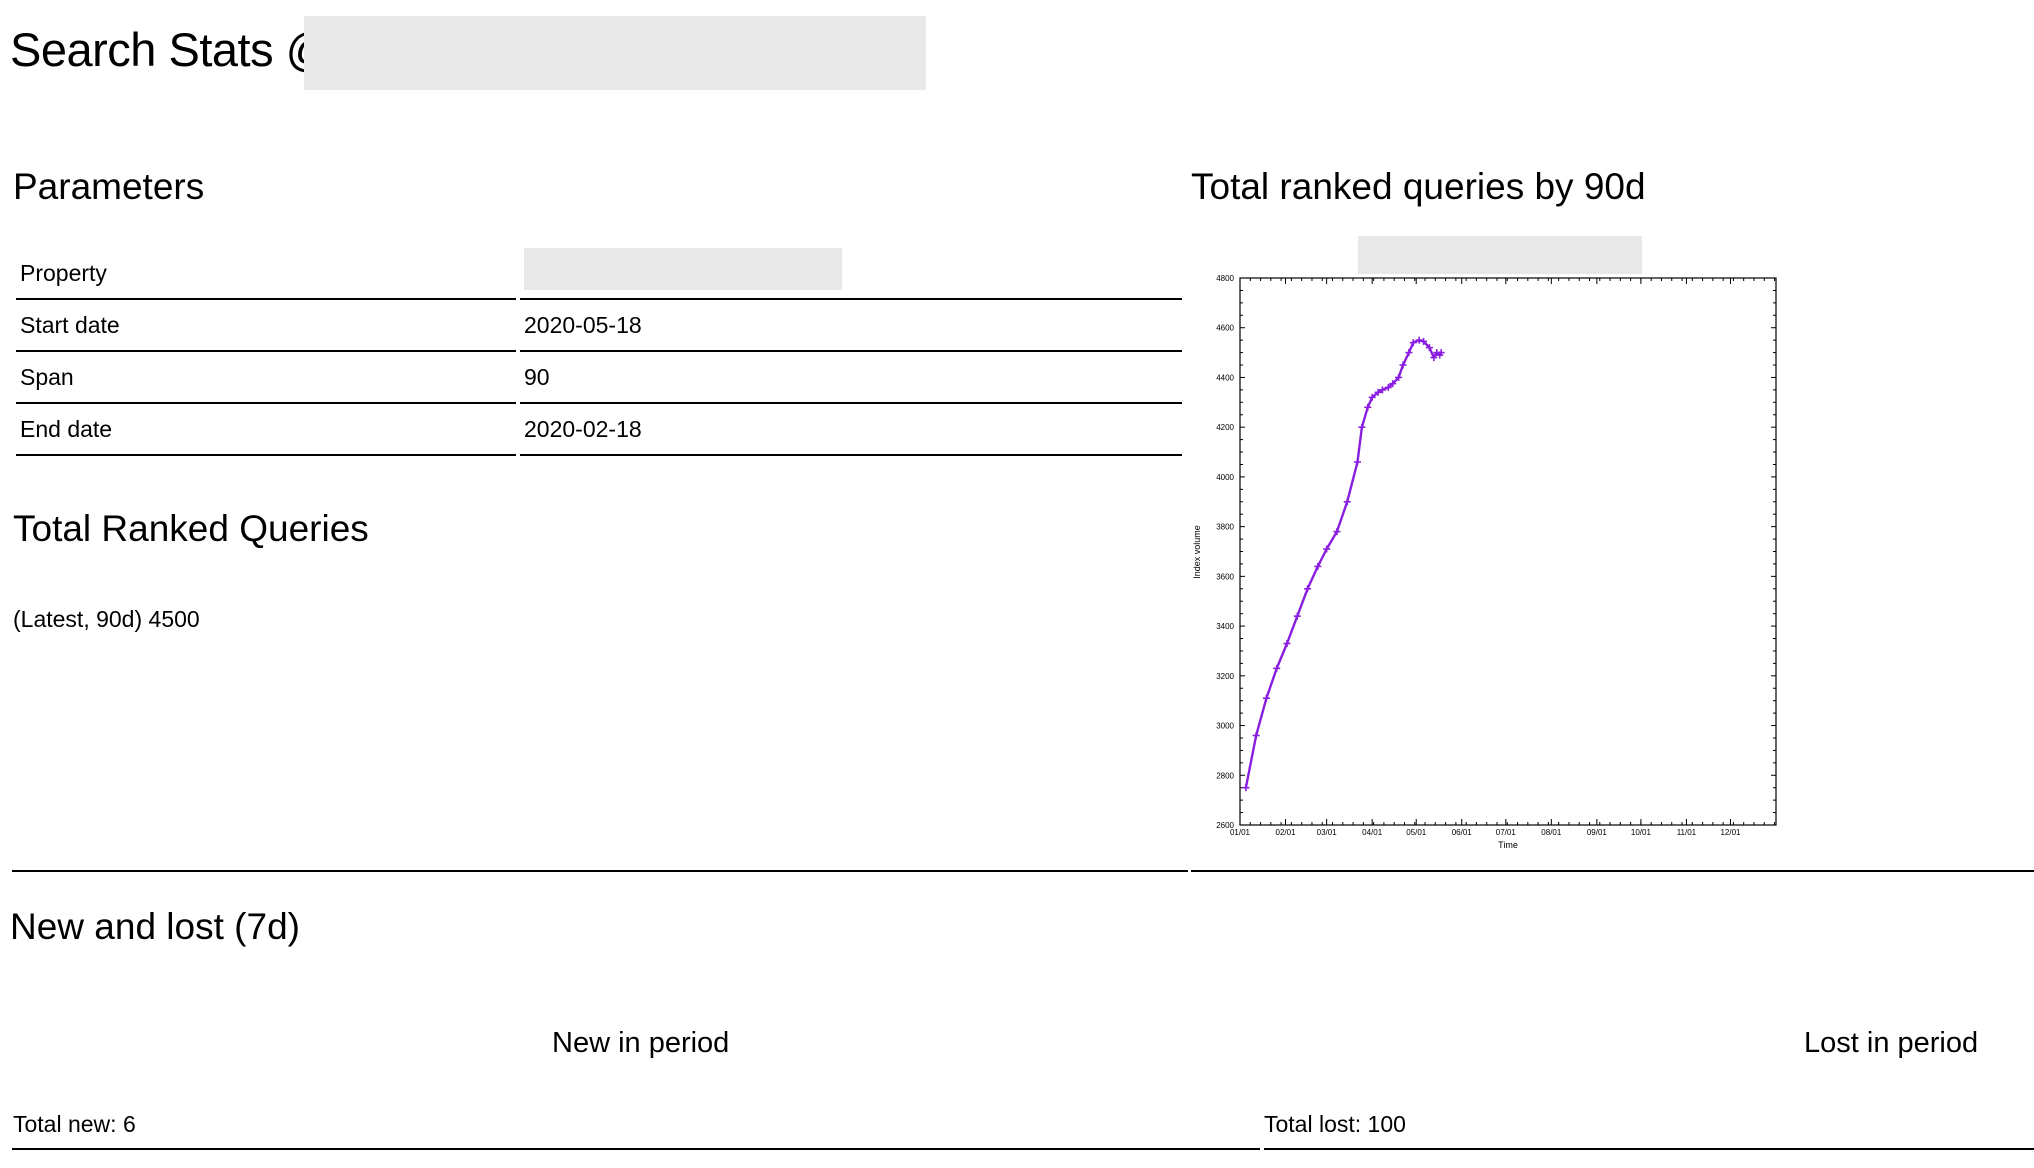 The height and width of the screenshot is (1168, 2034). What do you see at coordinates (641, 1043) in the screenshot?
I see `new-in-period-heading: New in period` at bounding box center [641, 1043].